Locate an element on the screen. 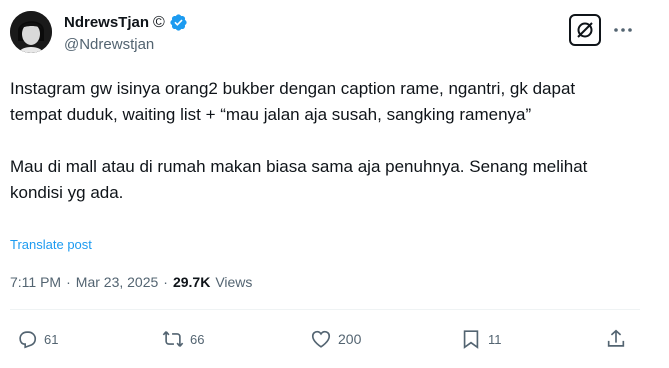  grok-button is located at coordinates (585, 30).